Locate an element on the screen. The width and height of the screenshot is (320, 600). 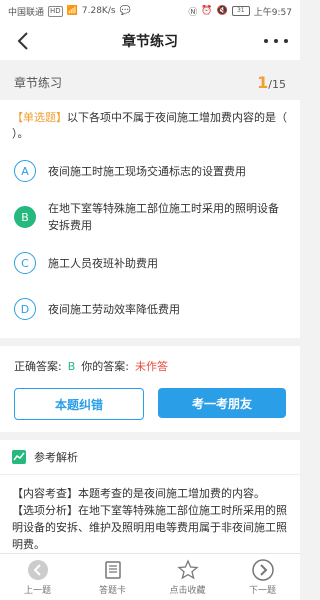
answer-panel: 正确答案: B 你的答案: 未作答 本题纠错 考一考朋友 is located at coordinates (150, 389).